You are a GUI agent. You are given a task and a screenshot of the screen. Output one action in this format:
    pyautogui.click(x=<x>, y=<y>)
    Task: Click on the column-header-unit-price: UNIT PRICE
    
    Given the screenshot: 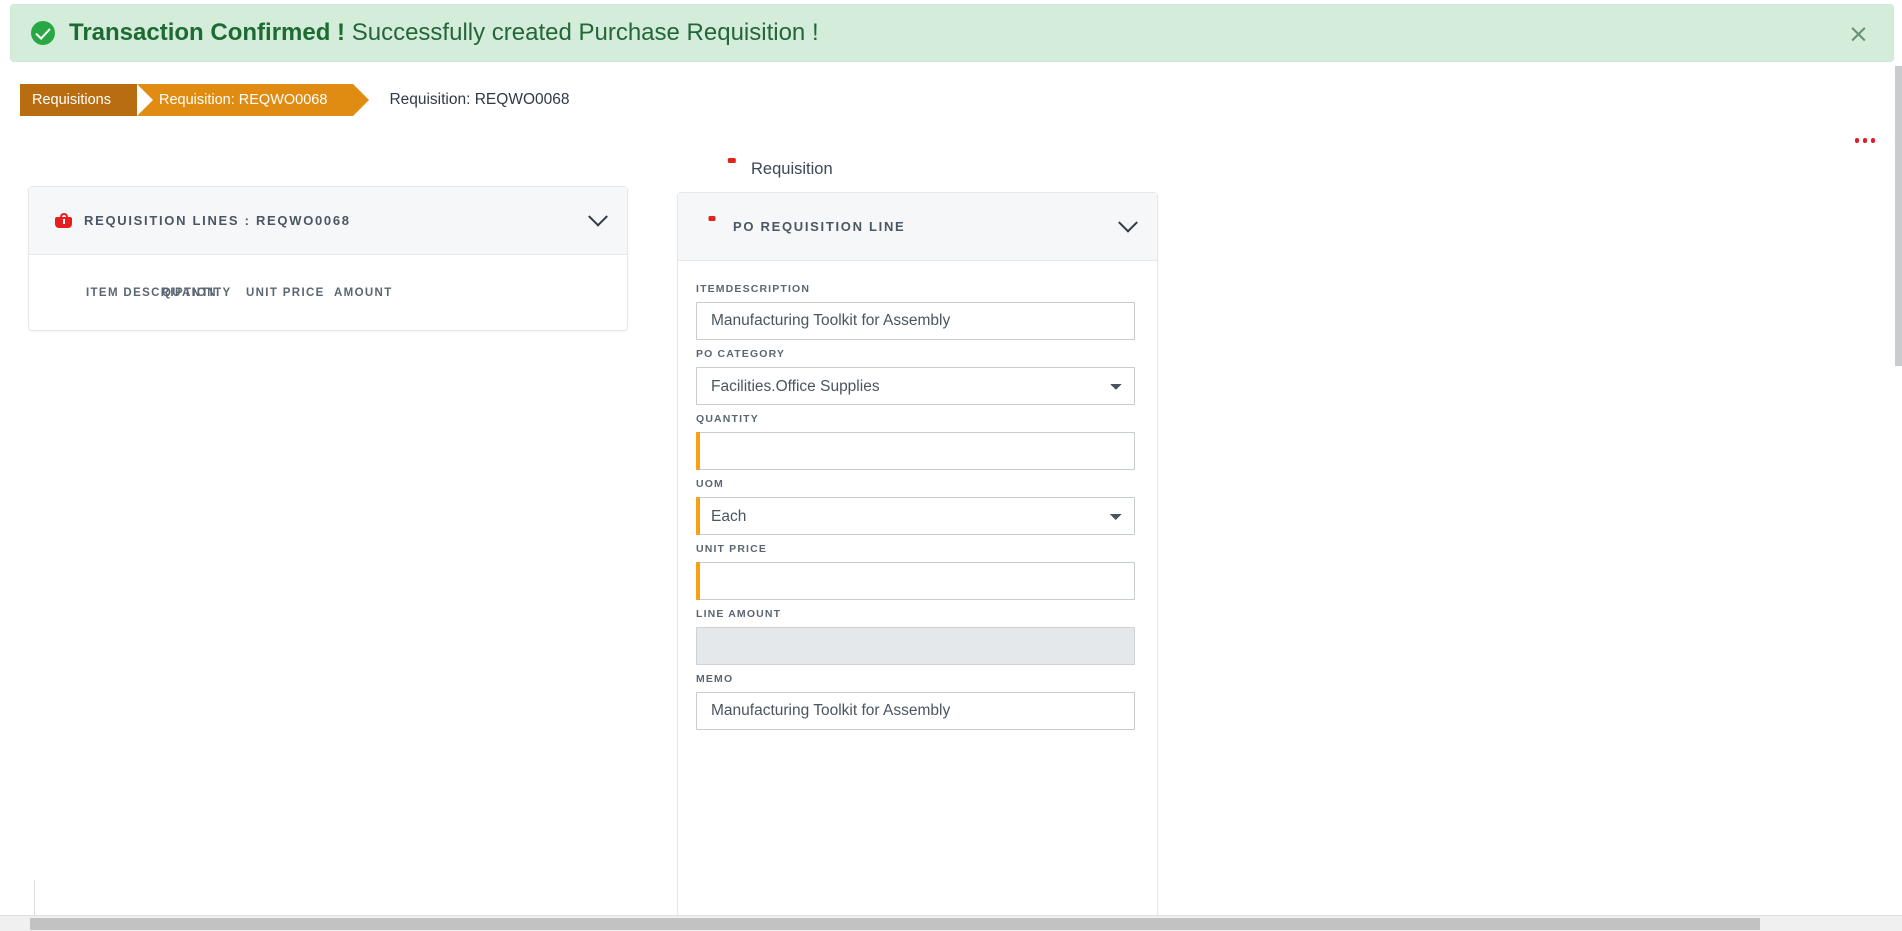 What is the action you would take?
    pyautogui.click(x=285, y=293)
    